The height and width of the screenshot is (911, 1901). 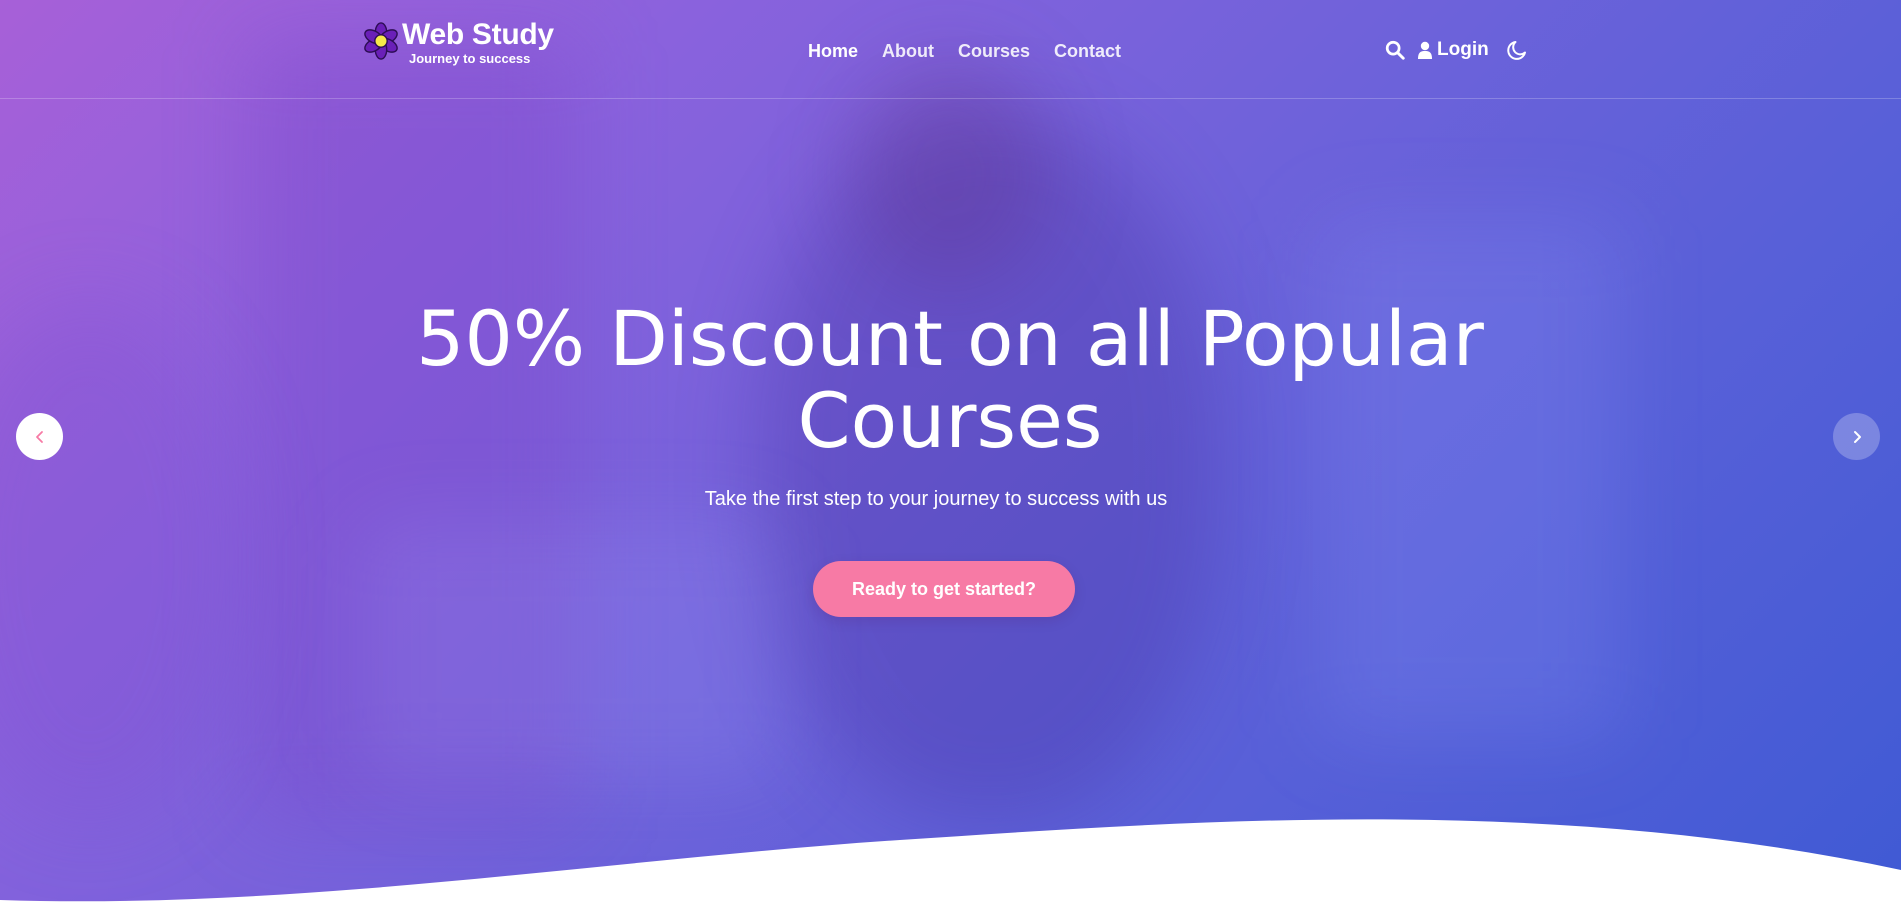 I want to click on brand-name: Web Study, so click(x=478, y=34).